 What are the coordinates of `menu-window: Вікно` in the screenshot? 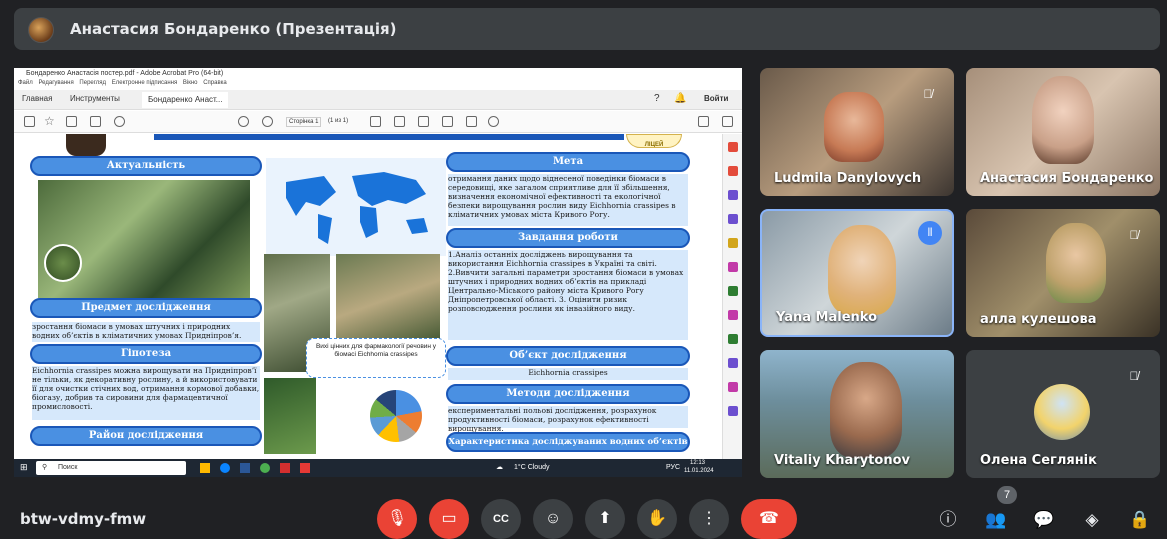 It's located at (190, 83).